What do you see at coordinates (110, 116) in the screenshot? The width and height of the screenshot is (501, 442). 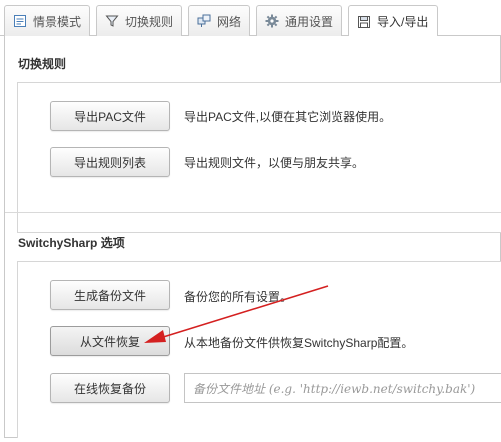 I see `export-pac-button: 导出PAC文件` at bounding box center [110, 116].